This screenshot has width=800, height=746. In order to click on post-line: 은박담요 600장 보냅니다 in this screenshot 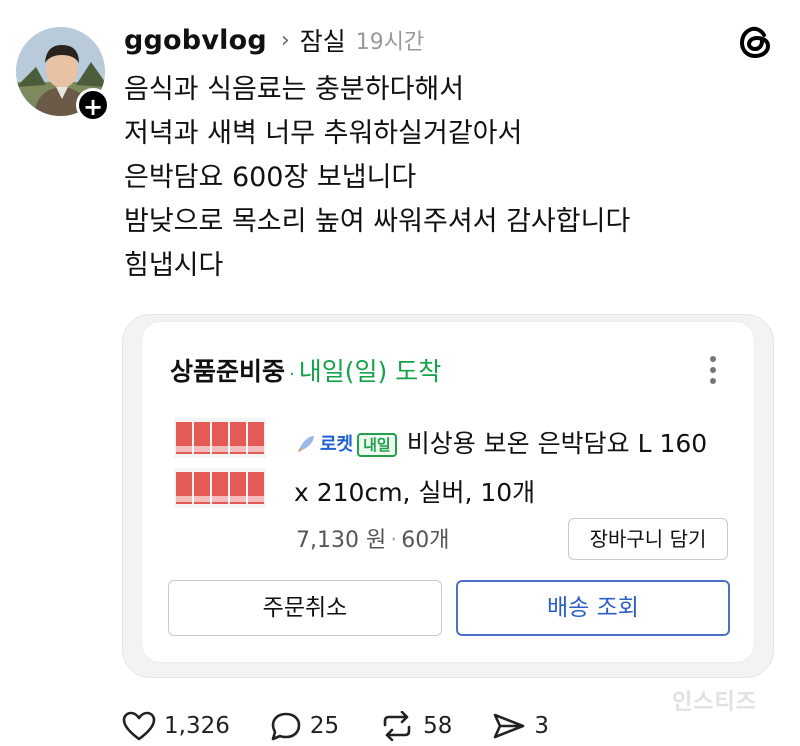, I will do `click(270, 177)`.